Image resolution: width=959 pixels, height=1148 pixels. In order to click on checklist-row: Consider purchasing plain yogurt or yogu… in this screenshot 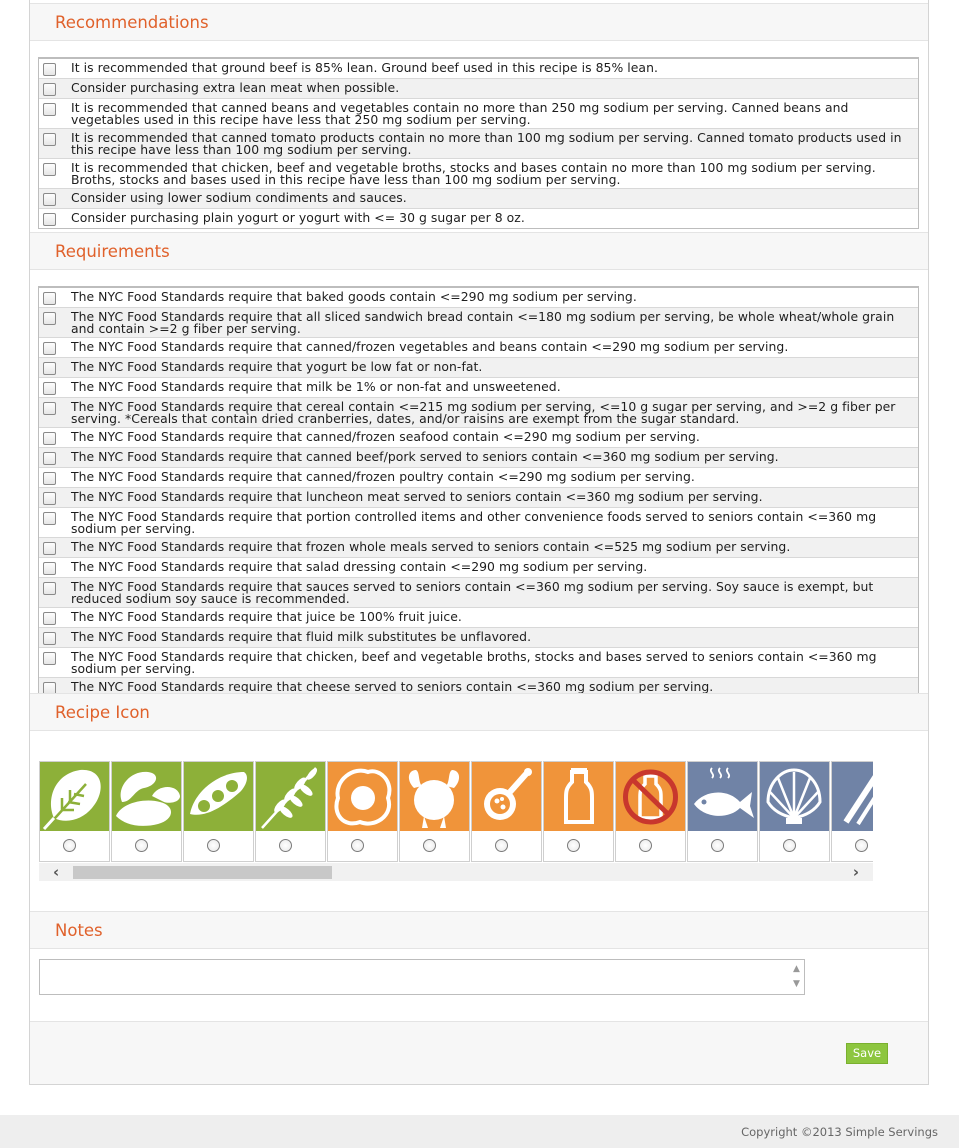, I will do `click(478, 218)`.